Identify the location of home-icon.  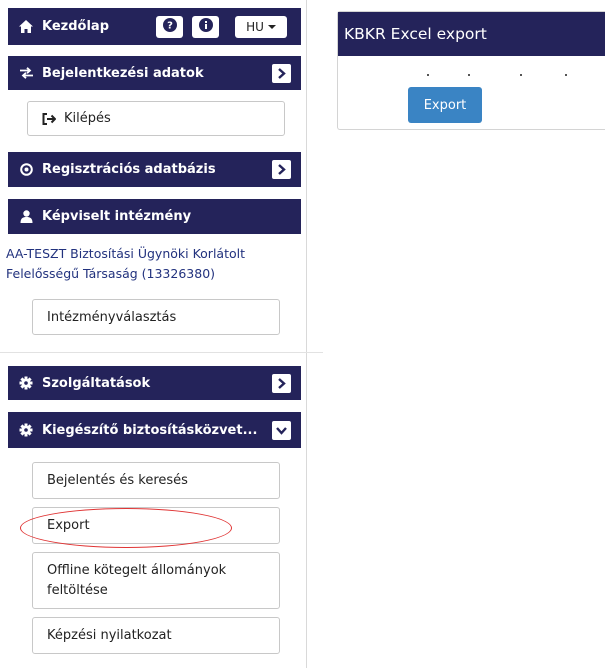
(26, 27).